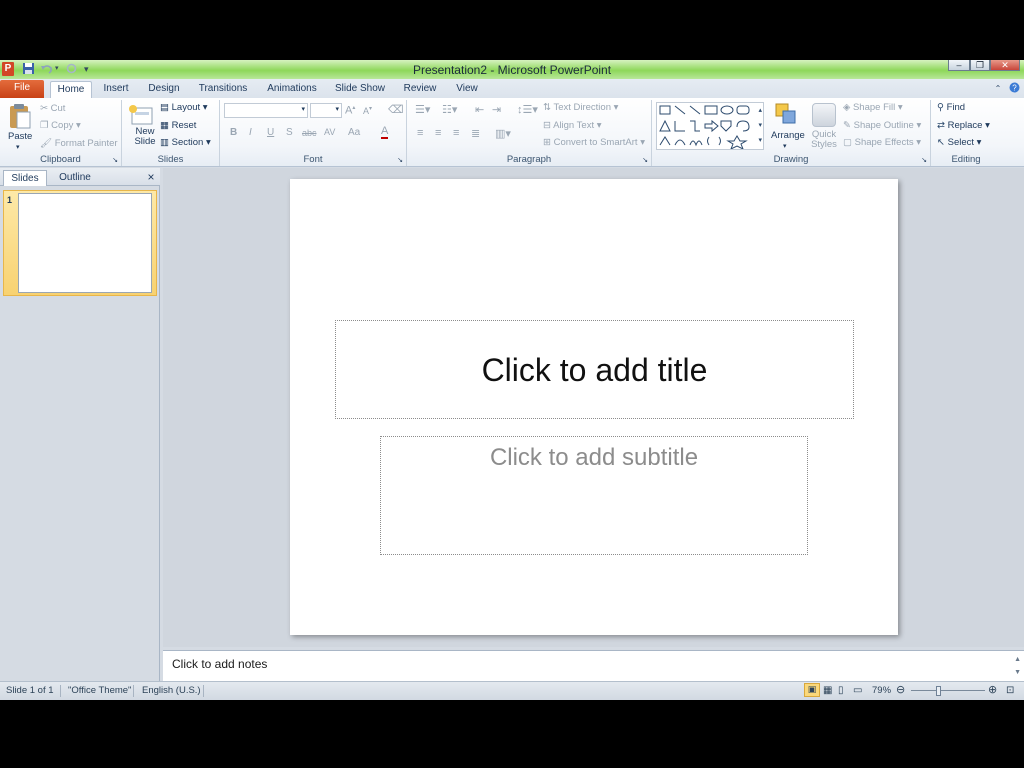 The height and width of the screenshot is (768, 1024). What do you see at coordinates (924, 160) in the screenshot?
I see `drawing-dialog-launcher-icon: ↘` at bounding box center [924, 160].